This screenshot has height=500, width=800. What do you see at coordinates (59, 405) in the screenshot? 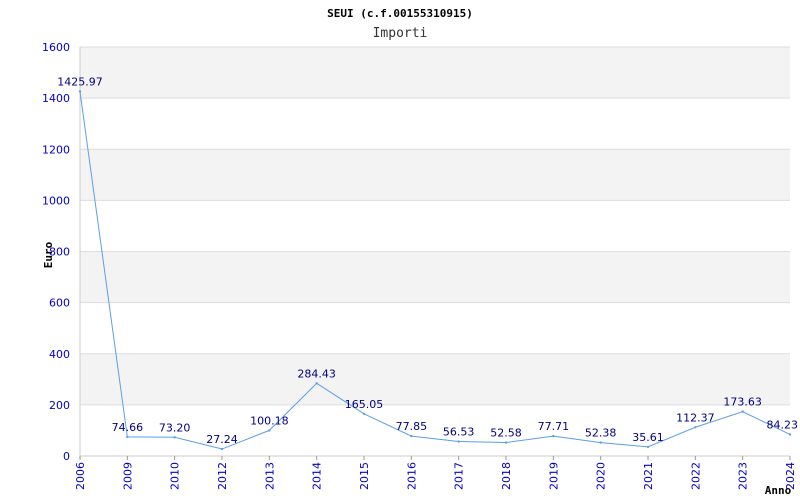
I see `y-tick-label: 200` at bounding box center [59, 405].